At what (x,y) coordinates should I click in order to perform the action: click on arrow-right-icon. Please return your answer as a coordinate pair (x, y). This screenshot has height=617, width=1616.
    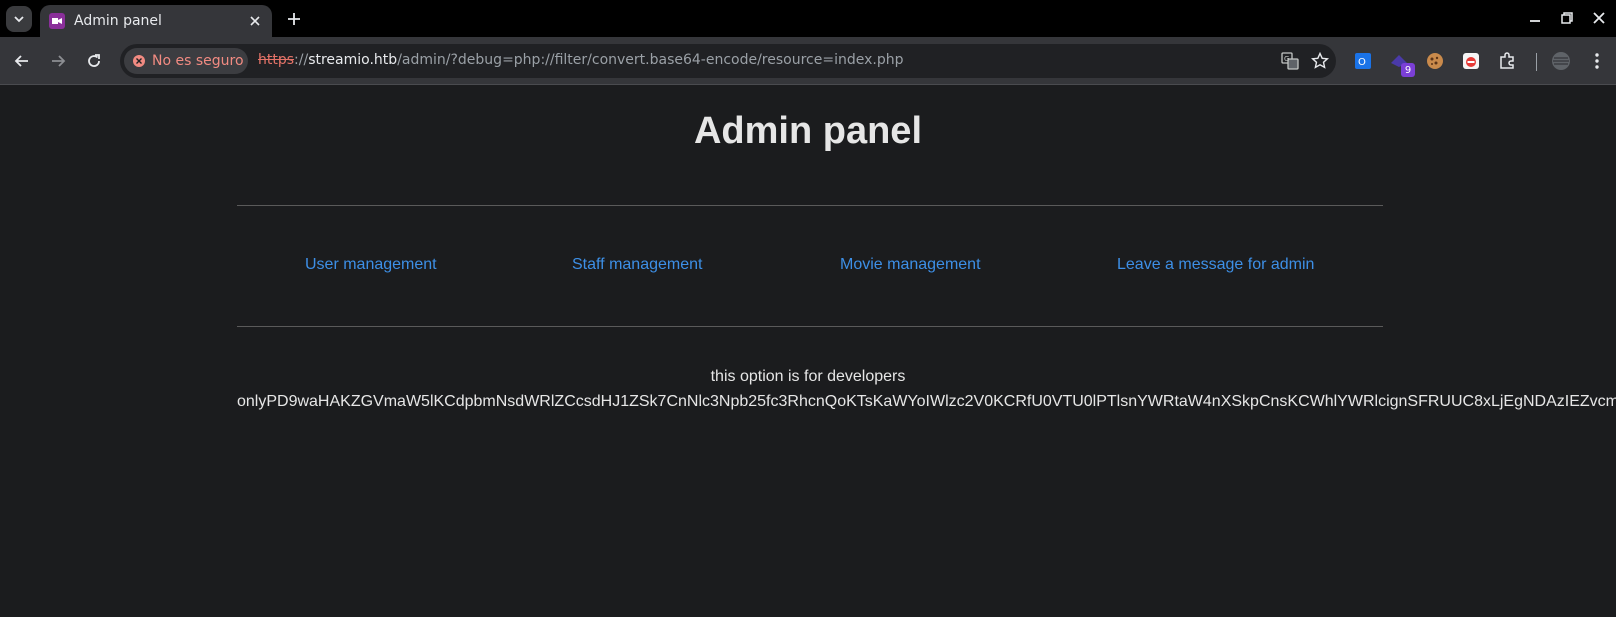
    Looking at the image, I should click on (59, 61).